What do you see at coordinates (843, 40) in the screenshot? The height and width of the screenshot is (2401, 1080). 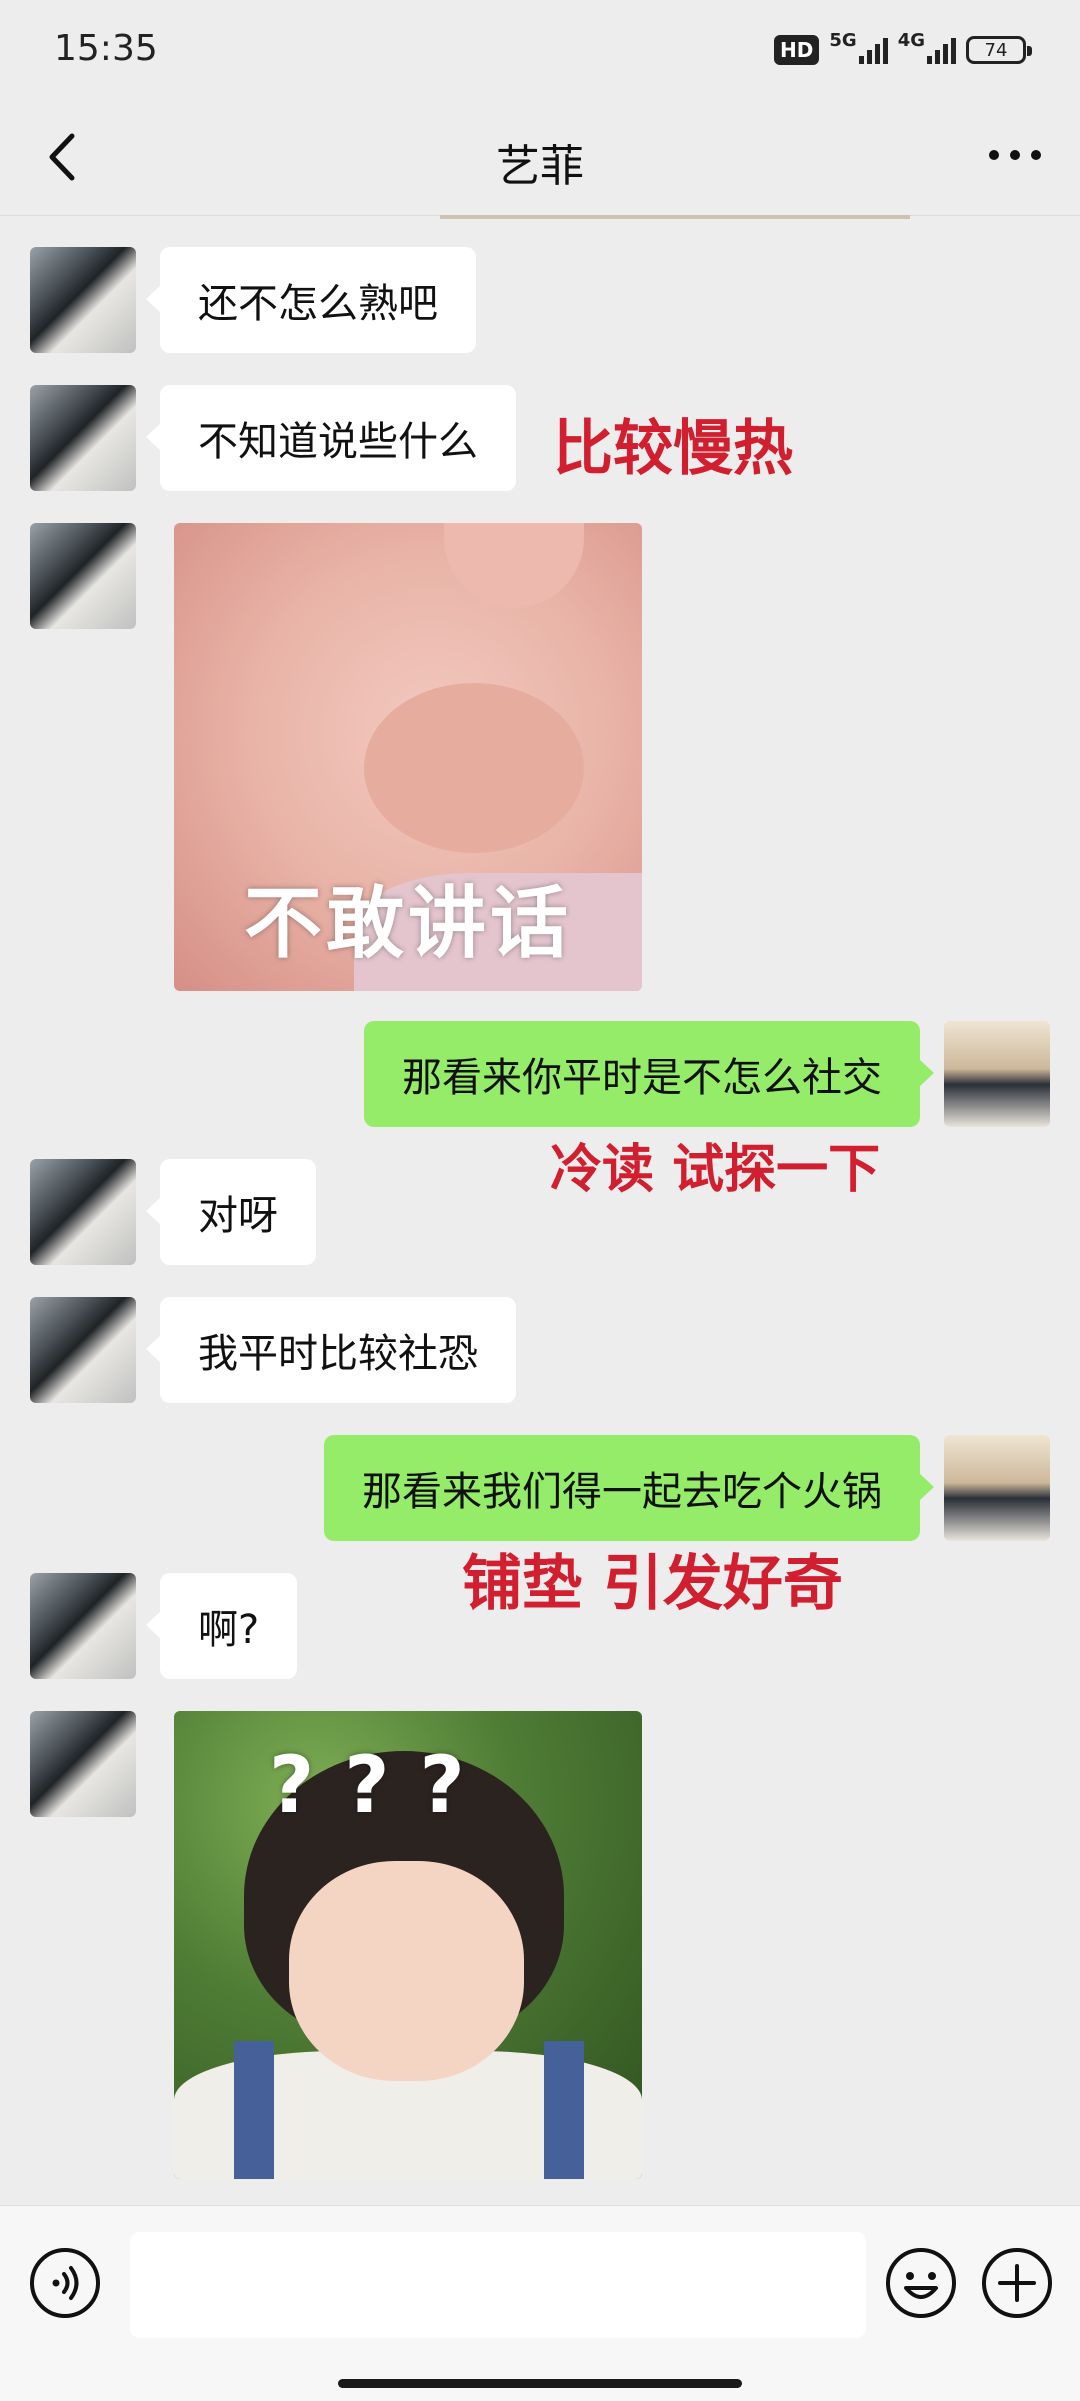 I see `network-5g-label: 5G` at bounding box center [843, 40].